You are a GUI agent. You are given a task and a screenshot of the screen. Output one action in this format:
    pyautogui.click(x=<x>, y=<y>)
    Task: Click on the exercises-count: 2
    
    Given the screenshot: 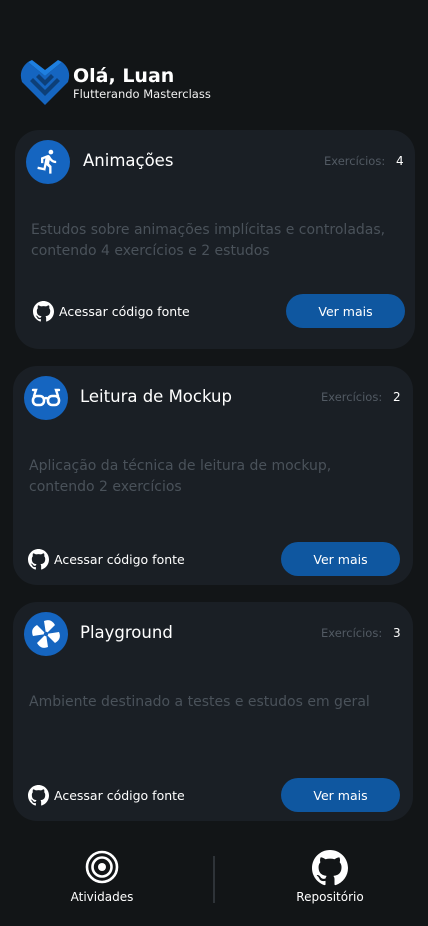 What is the action you would take?
    pyautogui.click(x=397, y=397)
    